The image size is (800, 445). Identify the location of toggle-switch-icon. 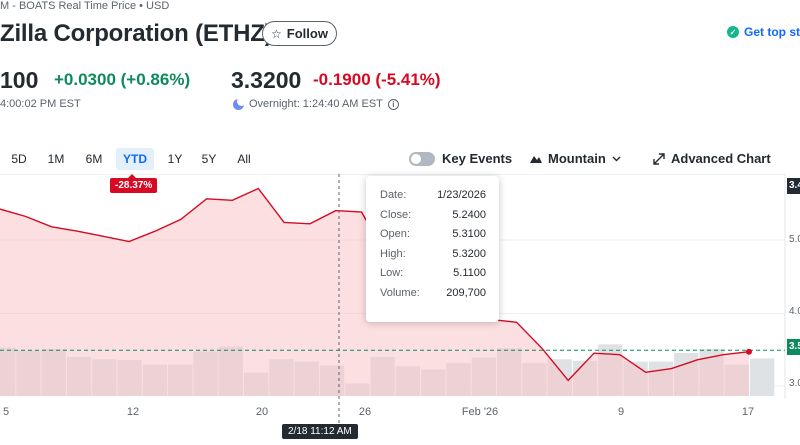
(422, 158).